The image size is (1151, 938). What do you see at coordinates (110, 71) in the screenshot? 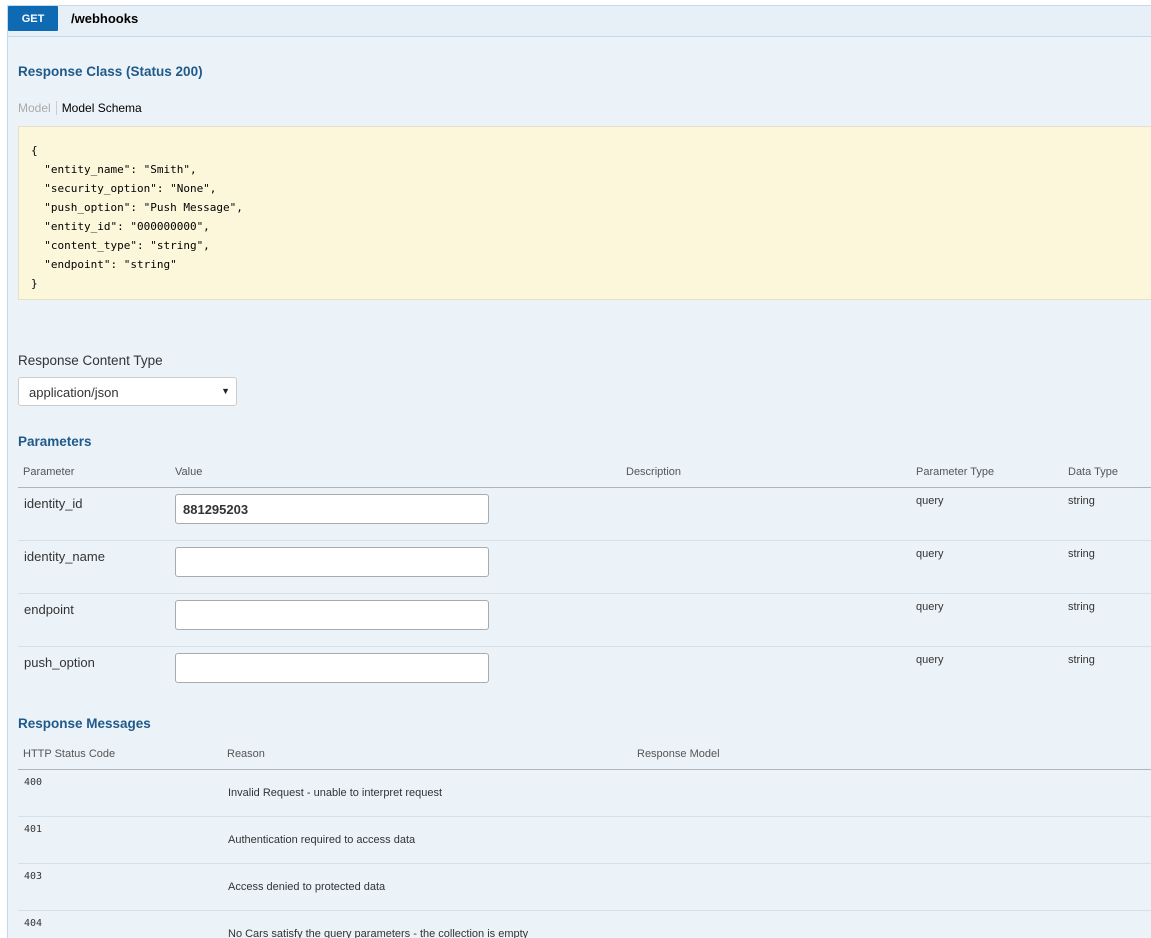
I see `response-class-title: Response Class (Status 200)` at bounding box center [110, 71].